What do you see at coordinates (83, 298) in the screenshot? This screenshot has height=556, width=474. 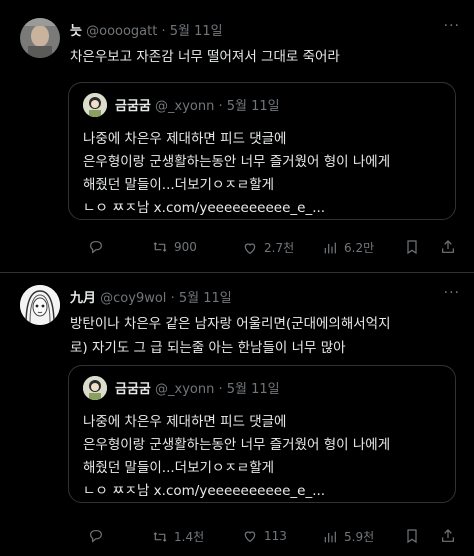 I see `author-name: 九月` at bounding box center [83, 298].